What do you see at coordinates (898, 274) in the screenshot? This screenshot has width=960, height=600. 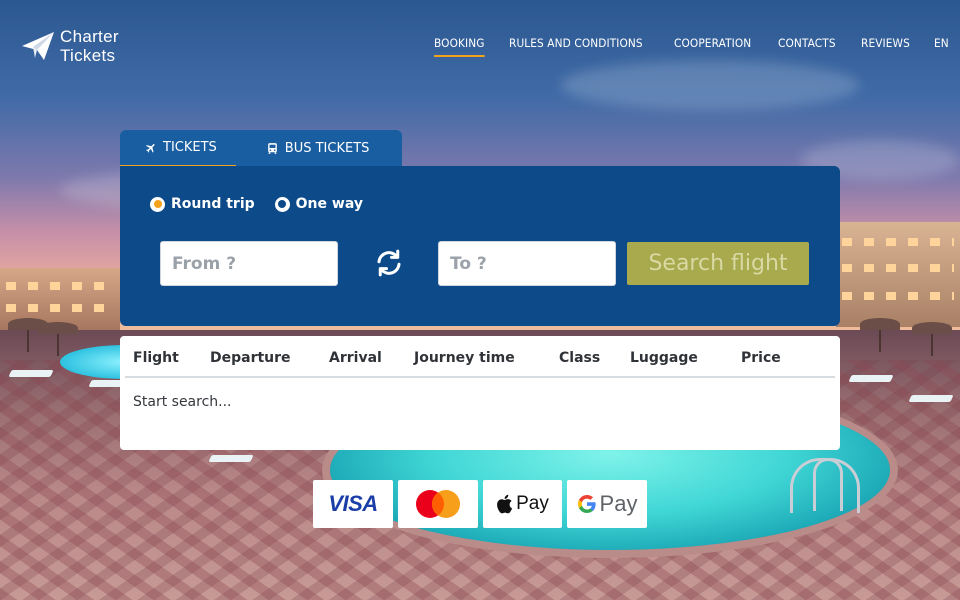 I see `hotel-building` at bounding box center [898, 274].